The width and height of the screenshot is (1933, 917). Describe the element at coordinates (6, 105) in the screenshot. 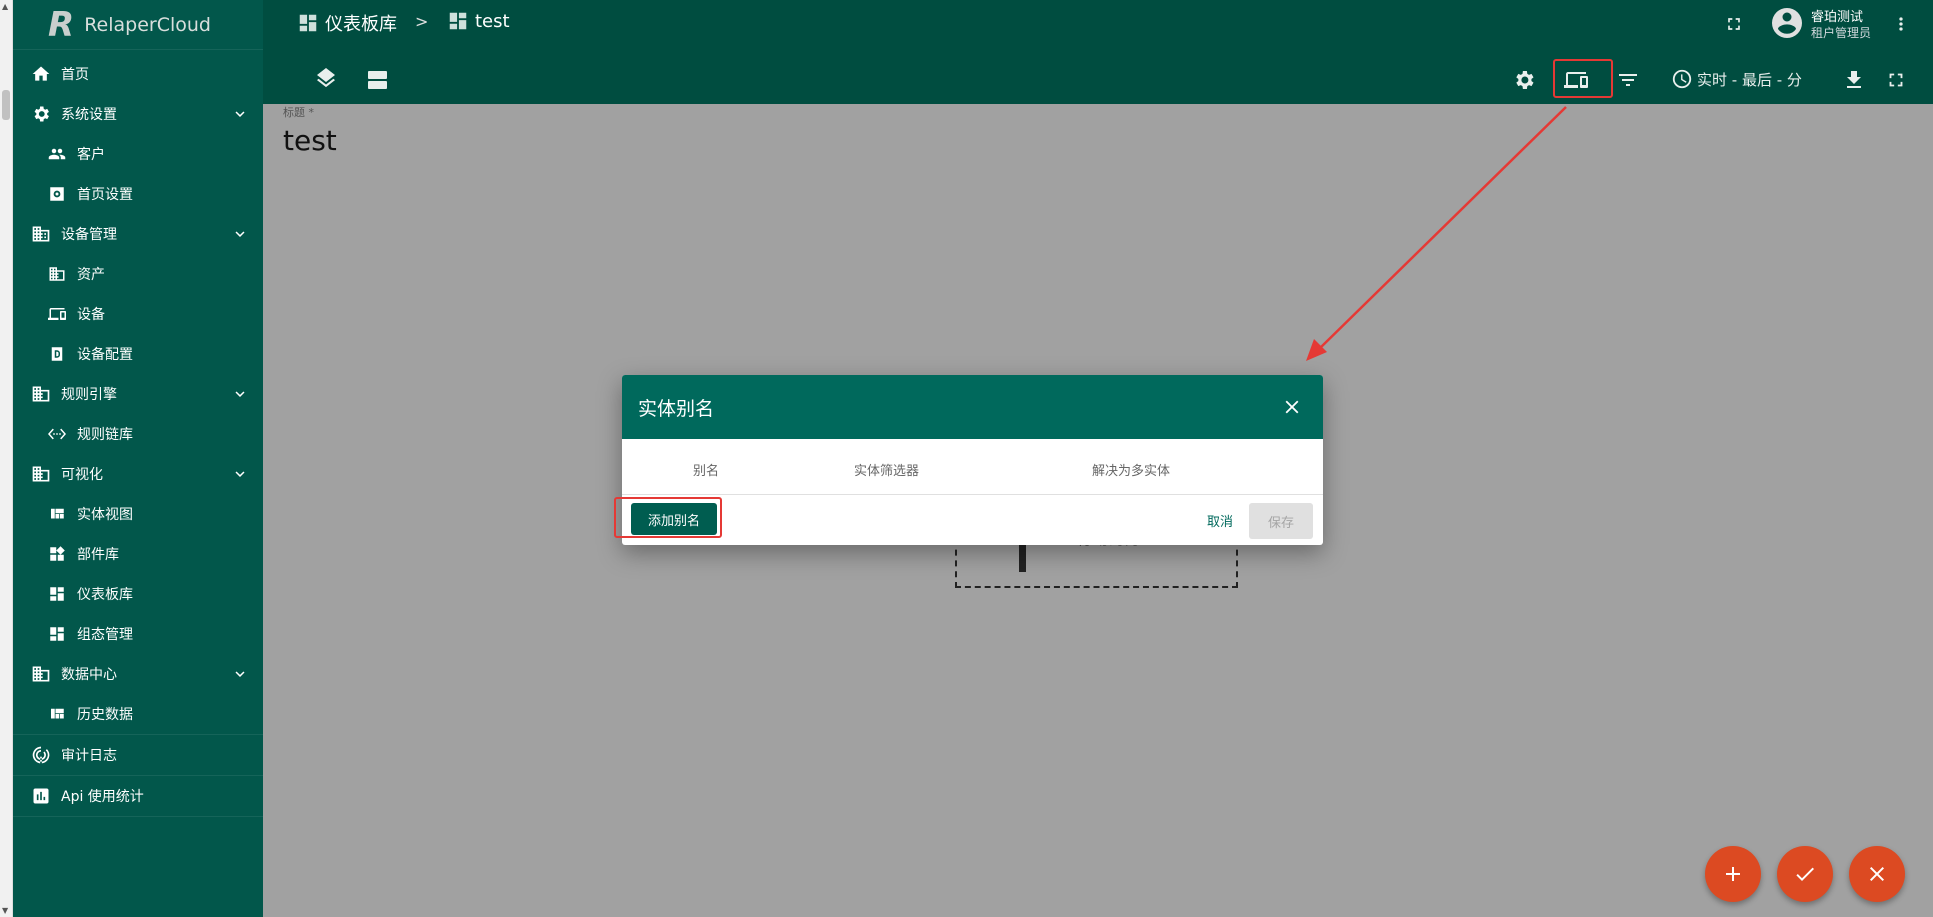

I see `scrollbar-thumb` at that location.